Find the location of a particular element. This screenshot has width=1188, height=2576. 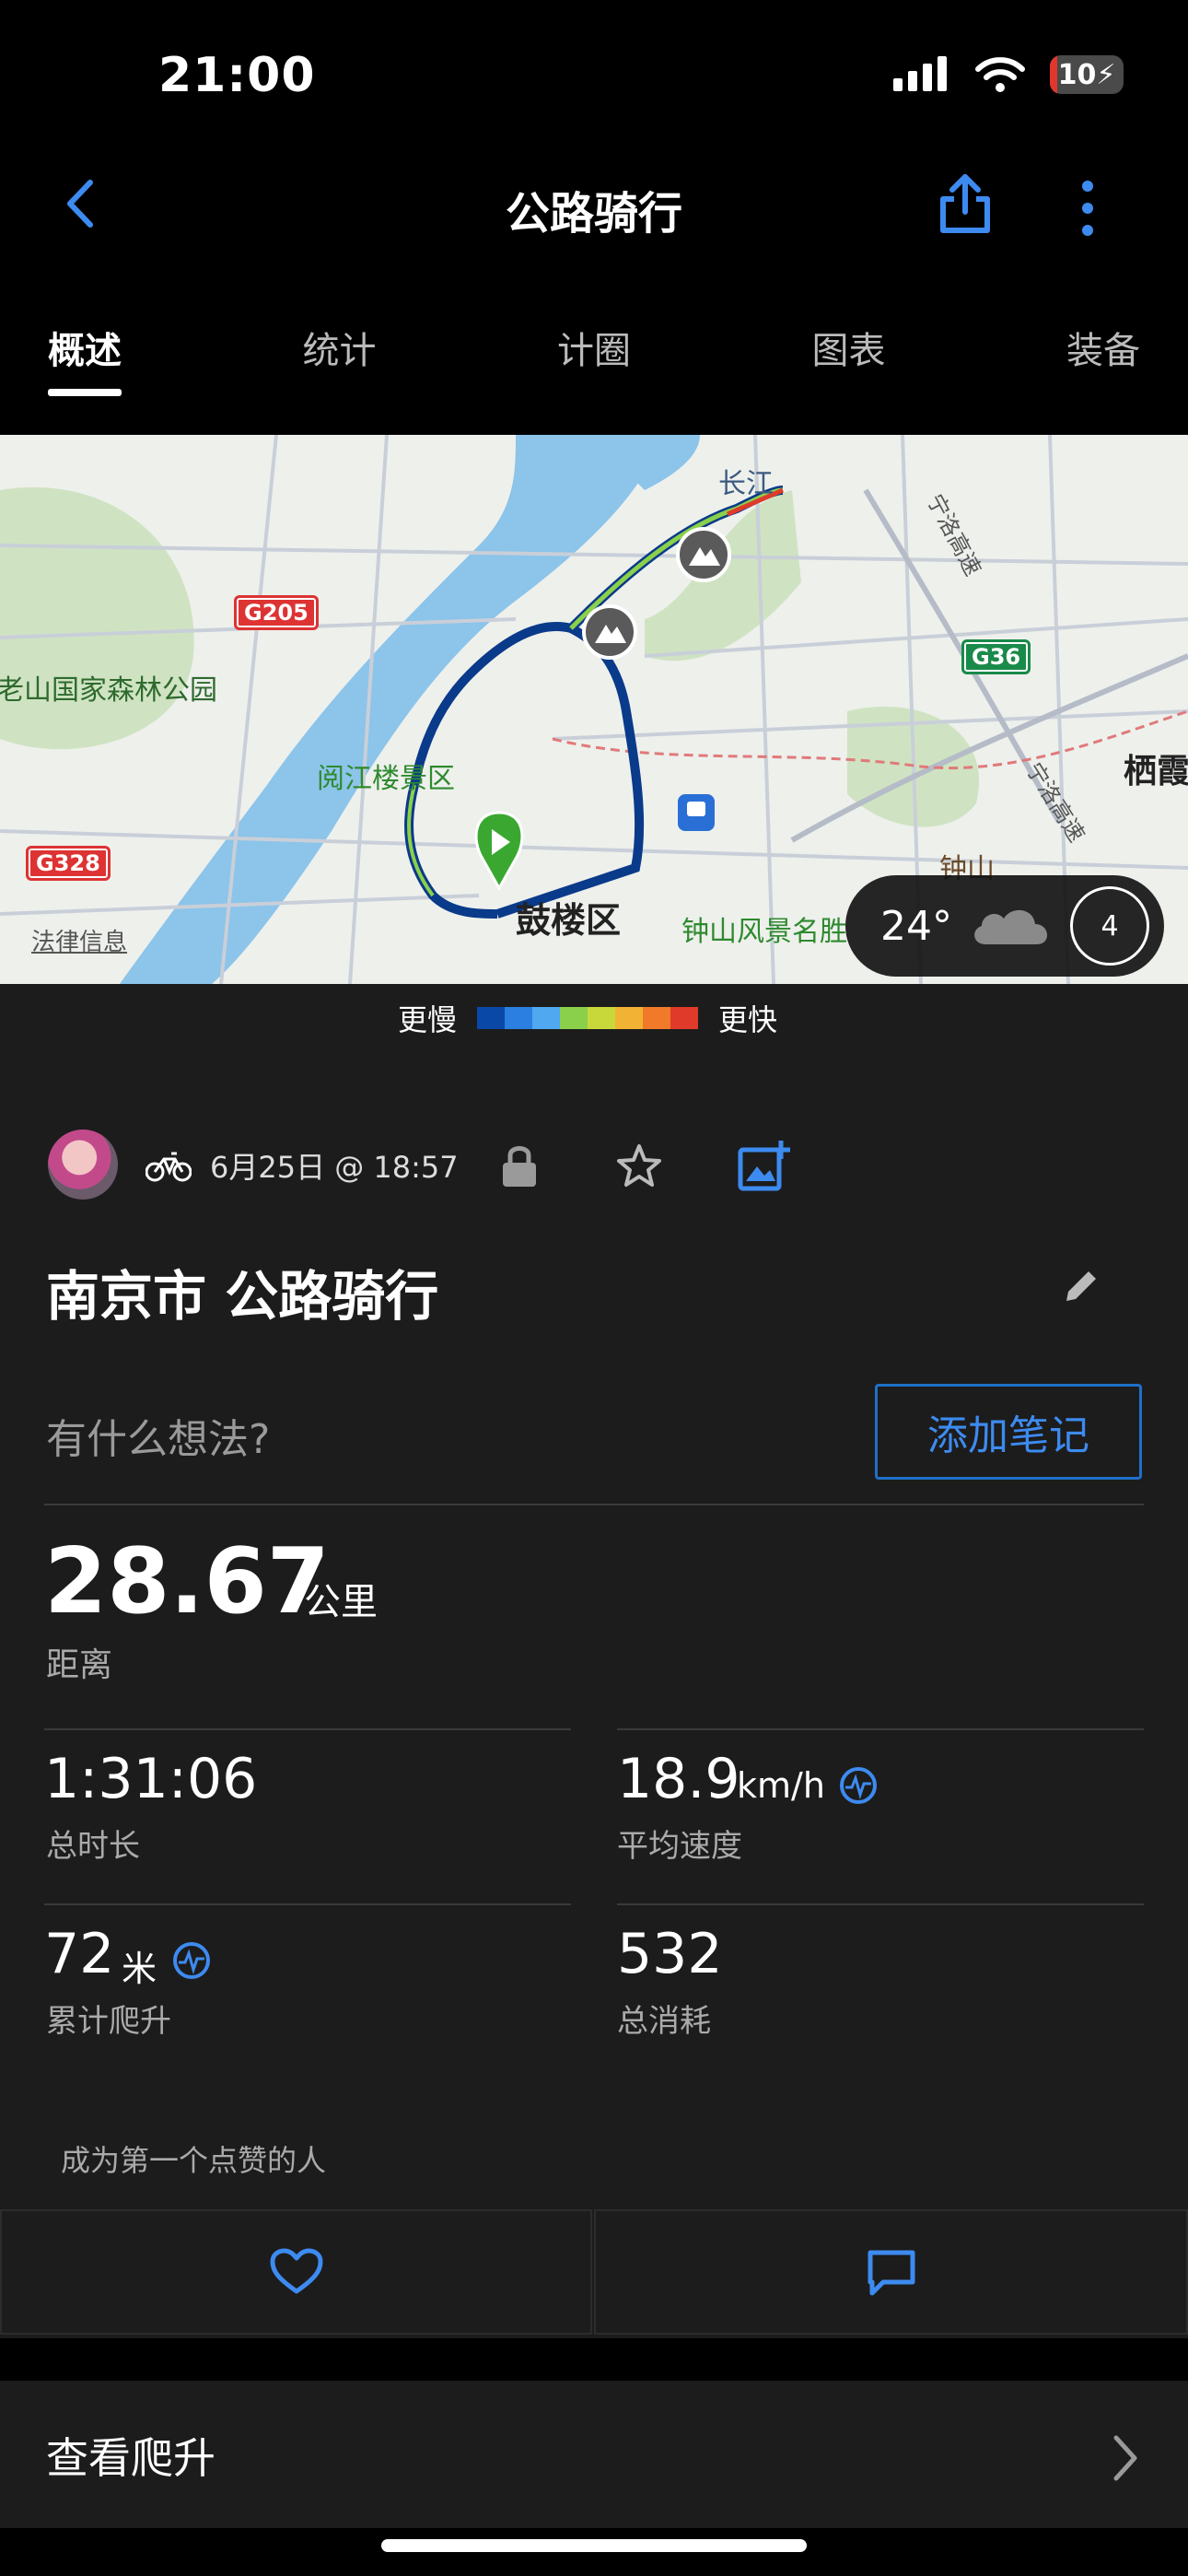

more-options-button is located at coordinates (1101, 210).